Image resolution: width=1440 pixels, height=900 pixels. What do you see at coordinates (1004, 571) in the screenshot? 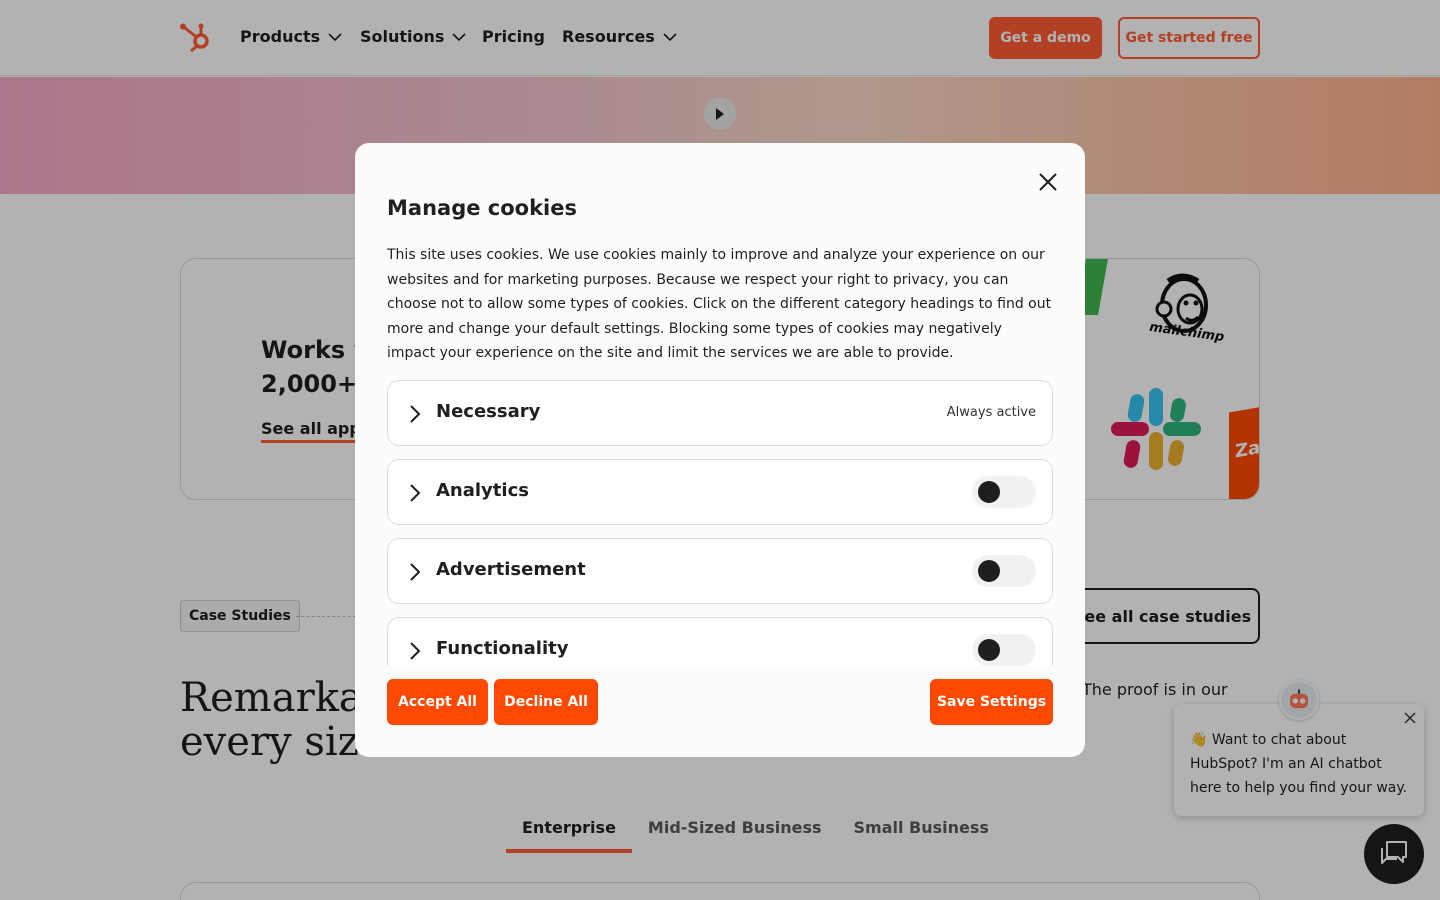
I see `advertisement-toggle` at bounding box center [1004, 571].